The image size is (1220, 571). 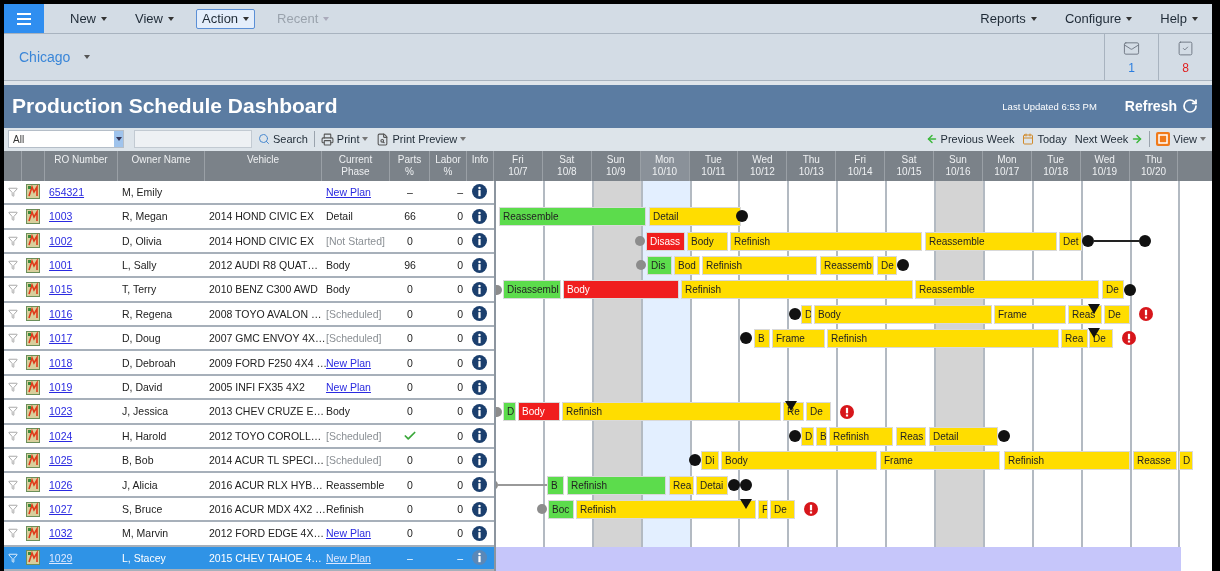 I want to click on ro-number-link: 1026, so click(x=61, y=484).